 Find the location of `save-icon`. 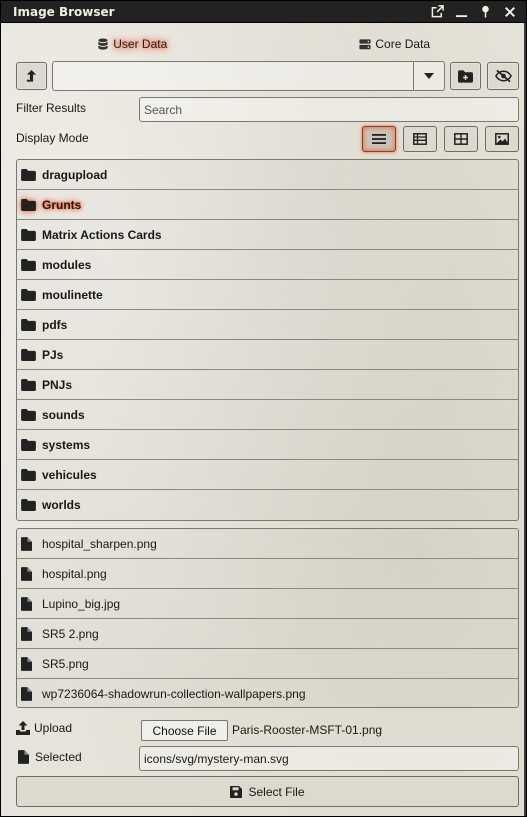

save-icon is located at coordinates (236, 791).